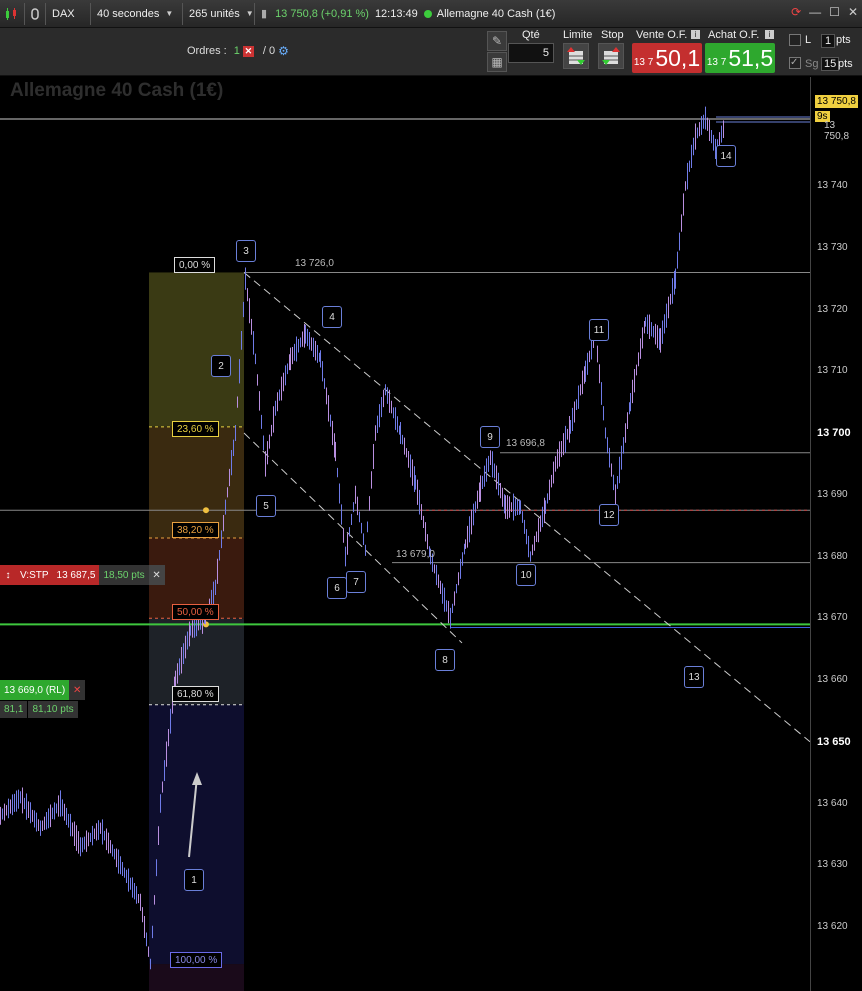 The height and width of the screenshot is (991, 862). I want to click on gear-icon: ⚙, so click(283, 51).